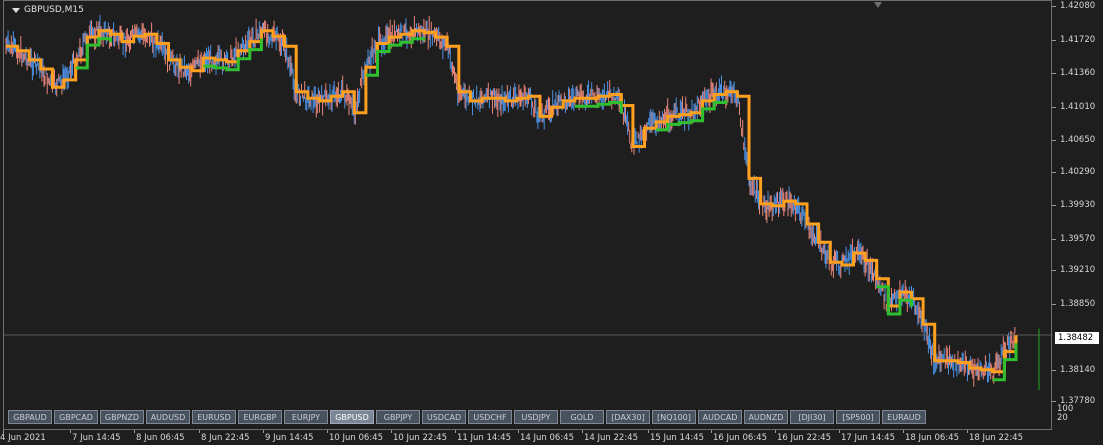 This screenshot has height=445, width=1103. I want to click on time-label: 16 Jun 06:45, so click(740, 438).